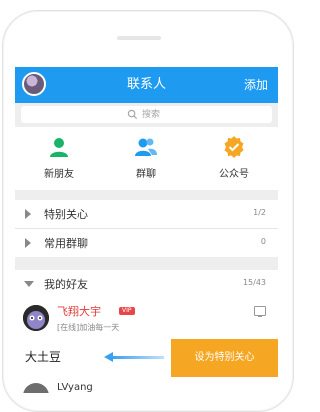  What do you see at coordinates (234, 174) in the screenshot?
I see `quick-action-label: 公众号` at bounding box center [234, 174].